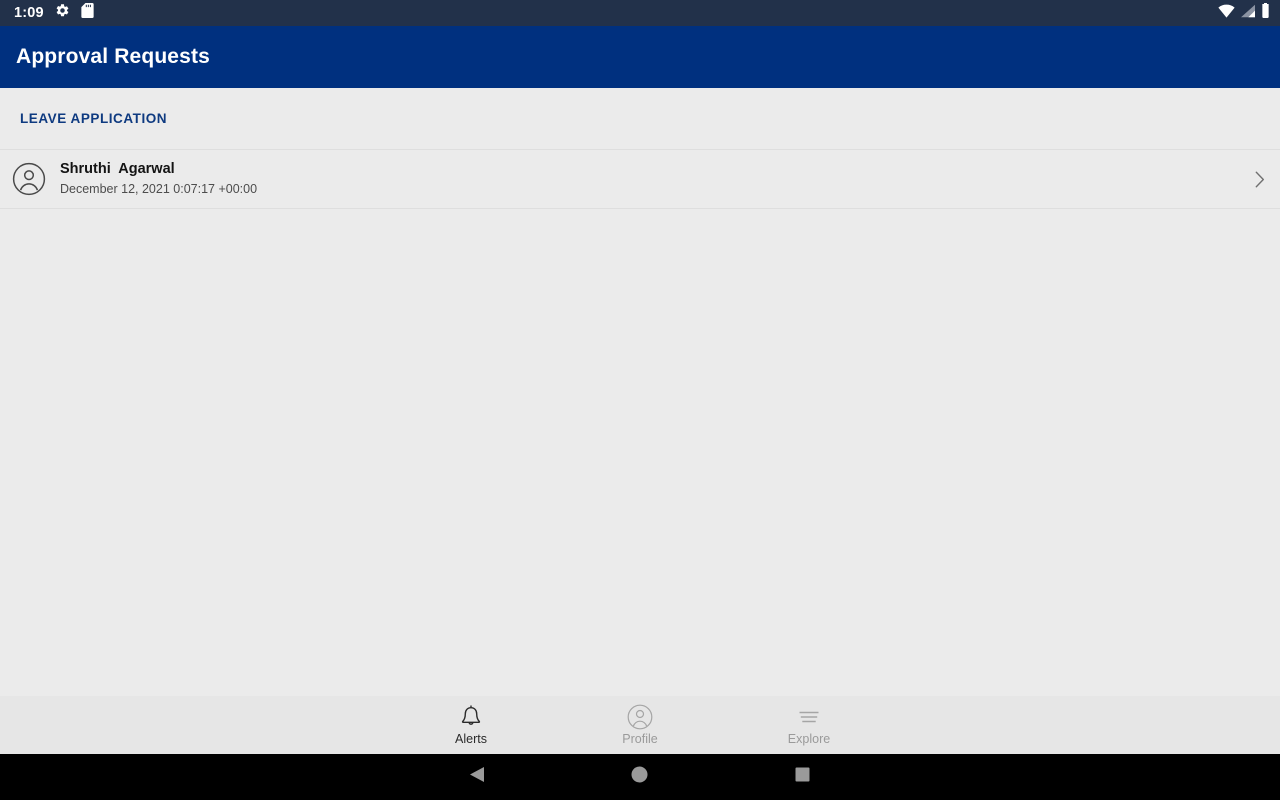 The width and height of the screenshot is (1280, 800). I want to click on settings-gear-icon, so click(62, 13).